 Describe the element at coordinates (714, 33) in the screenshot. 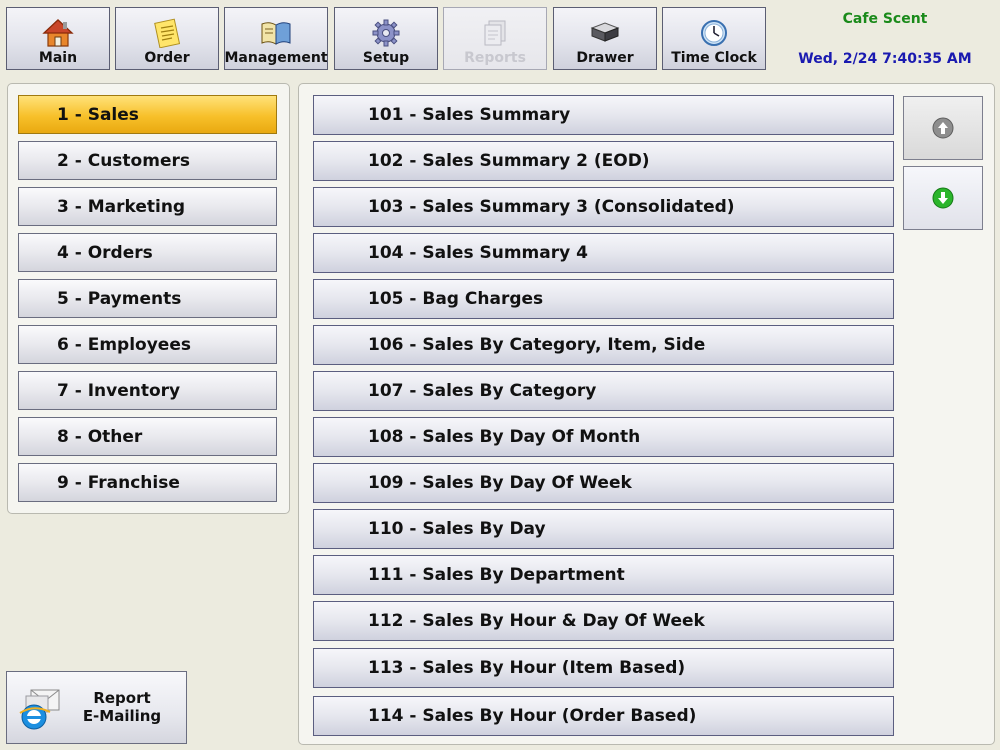

I see `clock-icon` at that location.